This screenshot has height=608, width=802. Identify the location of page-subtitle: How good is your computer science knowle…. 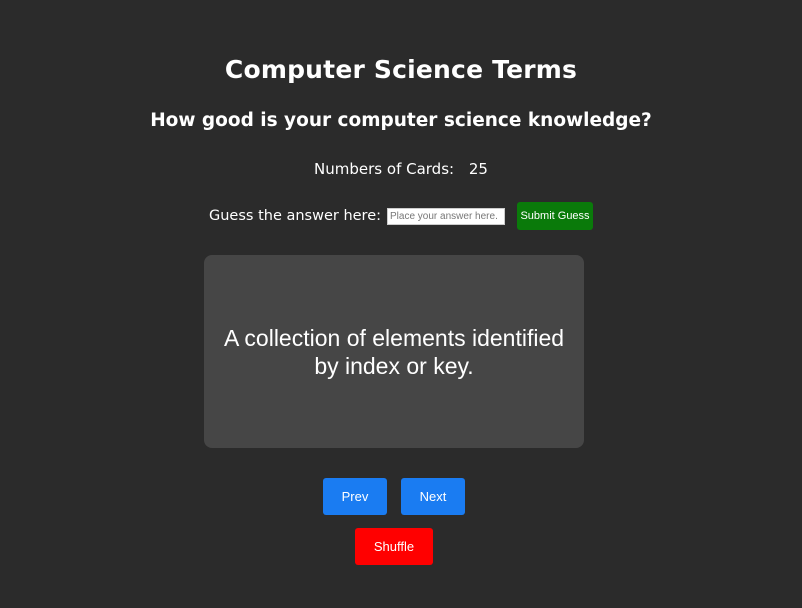
(401, 120).